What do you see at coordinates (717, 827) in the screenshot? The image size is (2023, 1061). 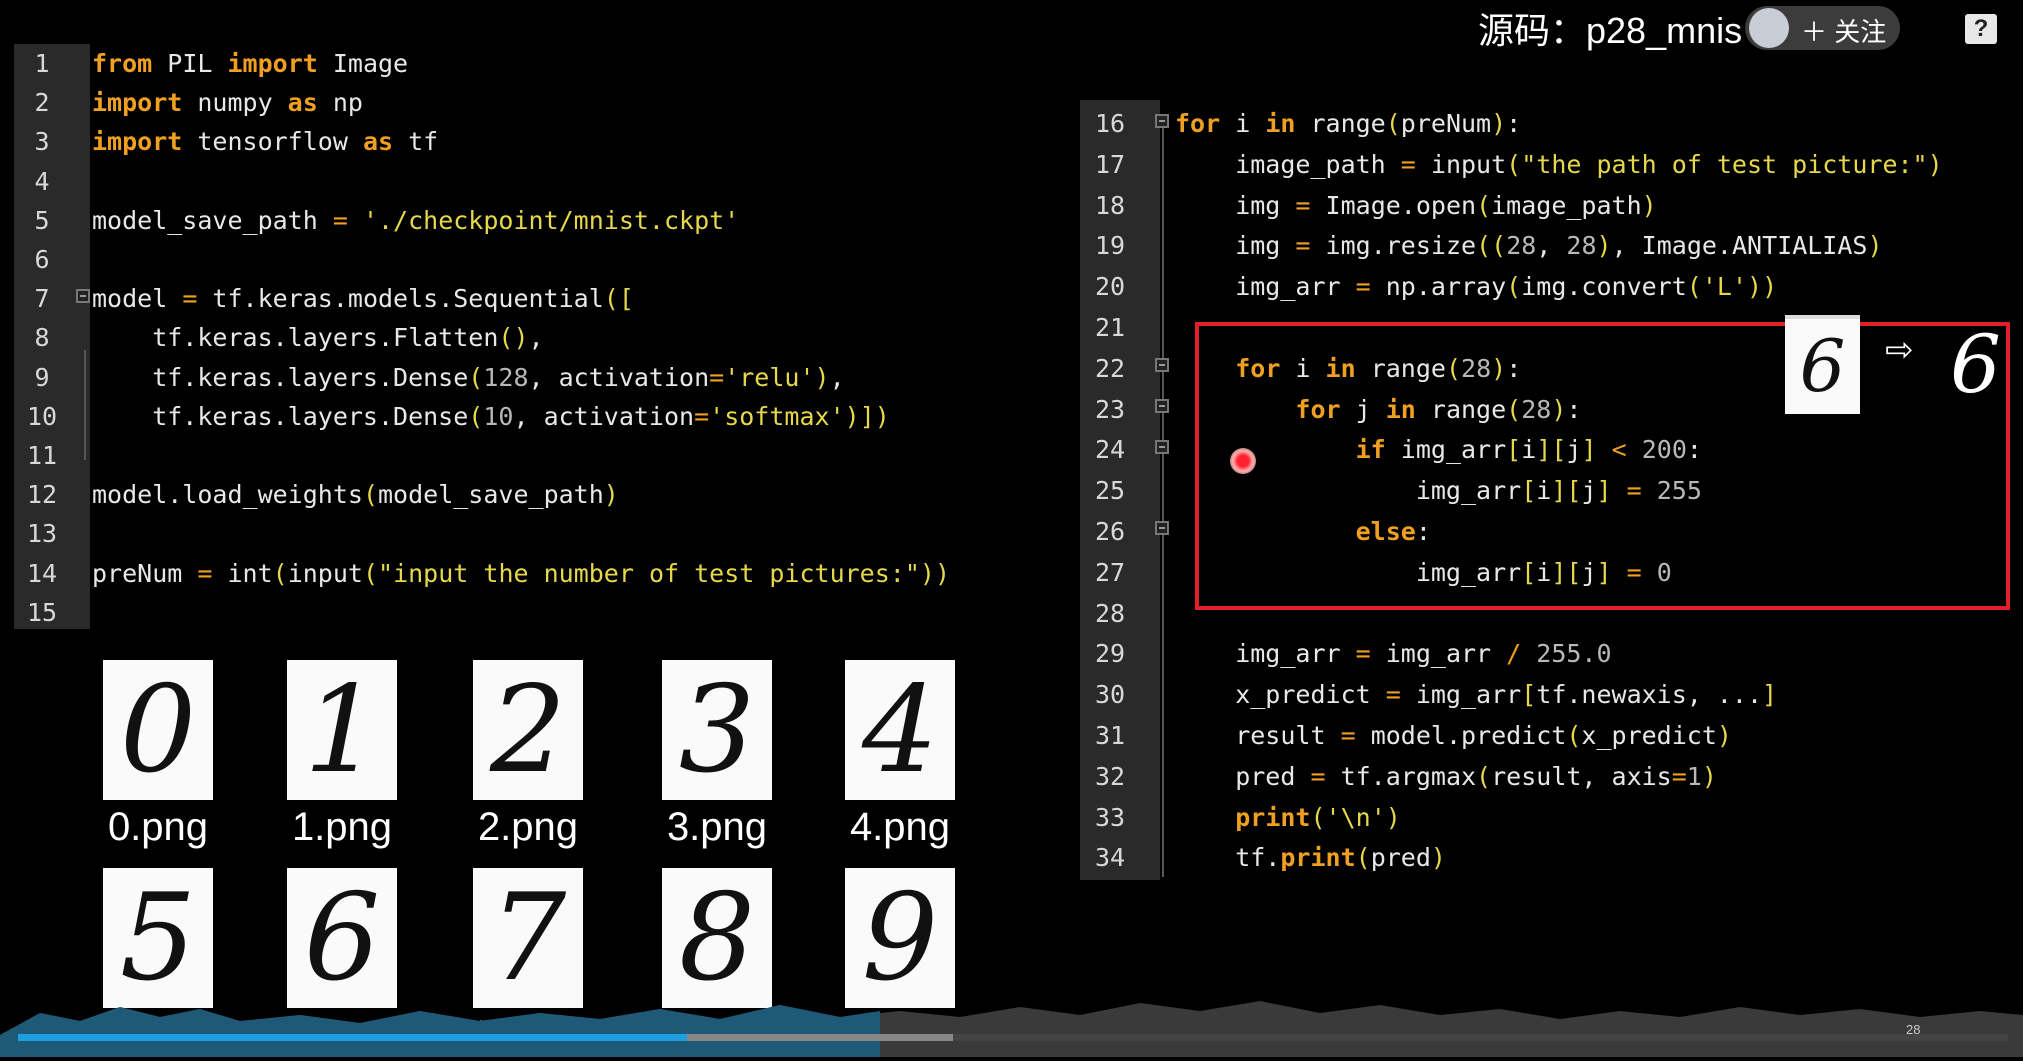 I see `digit-filename: 3.png` at bounding box center [717, 827].